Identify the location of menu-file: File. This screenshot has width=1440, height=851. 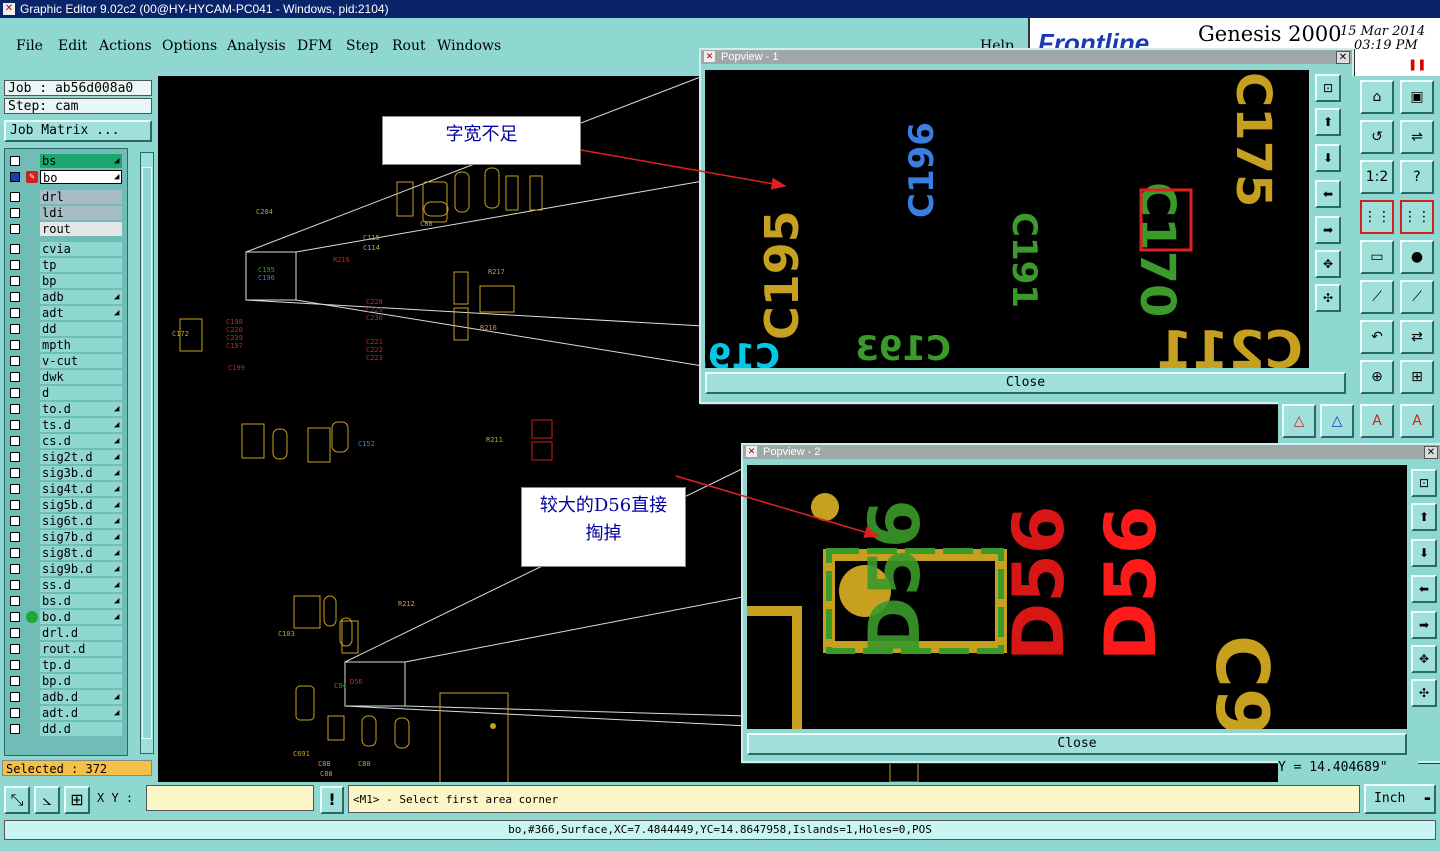
(29, 46).